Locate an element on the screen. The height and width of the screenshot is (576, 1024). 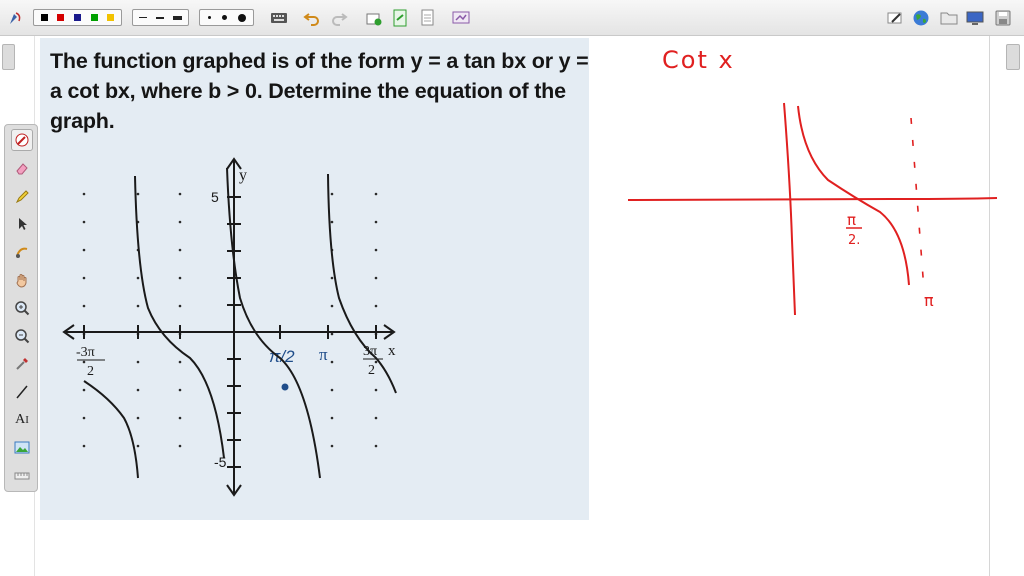
pen-settings-icon is located at coordinates (16, 18).